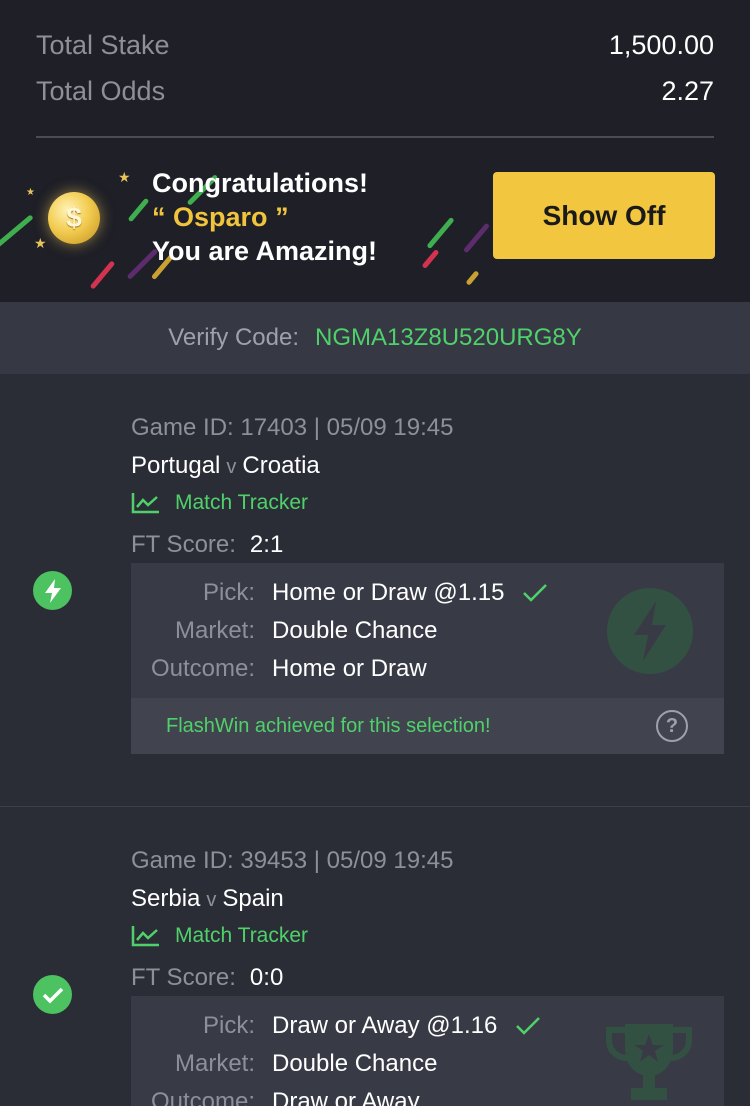 The image size is (750, 1106). I want to click on total-stake-row: Total Stake 1,500.00, so click(375, 45).